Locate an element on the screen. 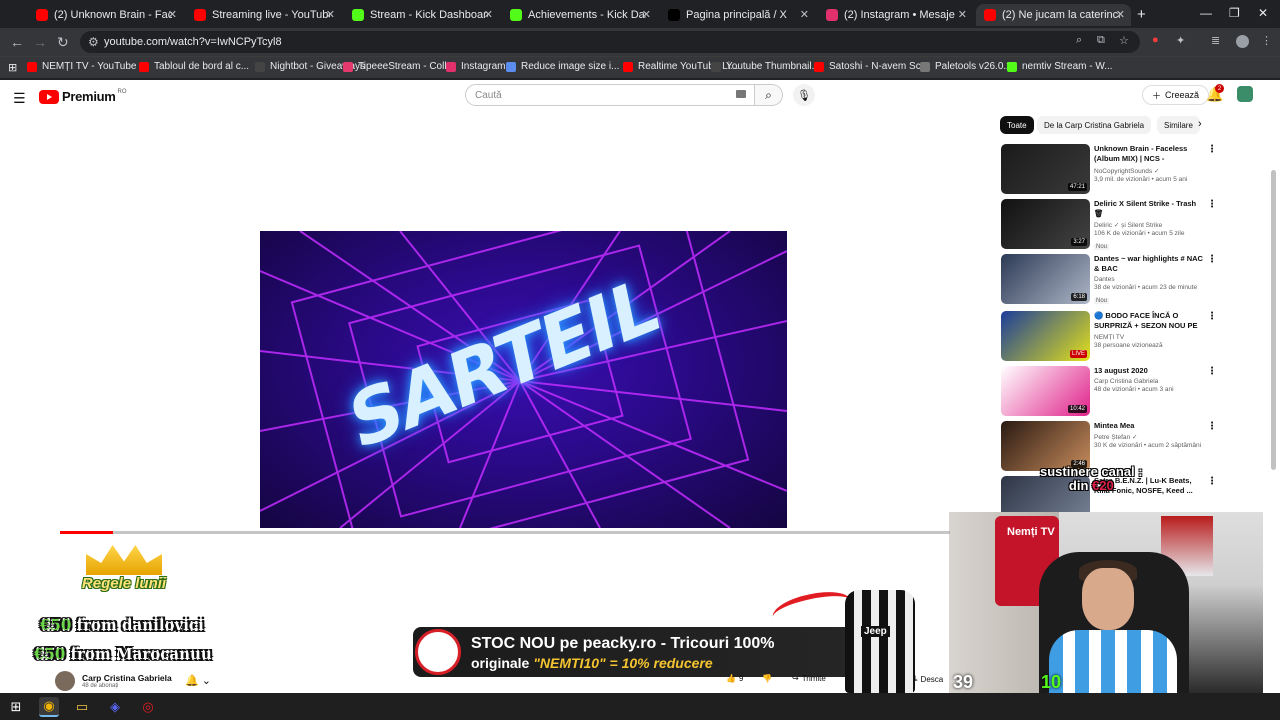 This screenshot has height=720, width=1280. video-thumbnail: 6:18 is located at coordinates (1045, 279).